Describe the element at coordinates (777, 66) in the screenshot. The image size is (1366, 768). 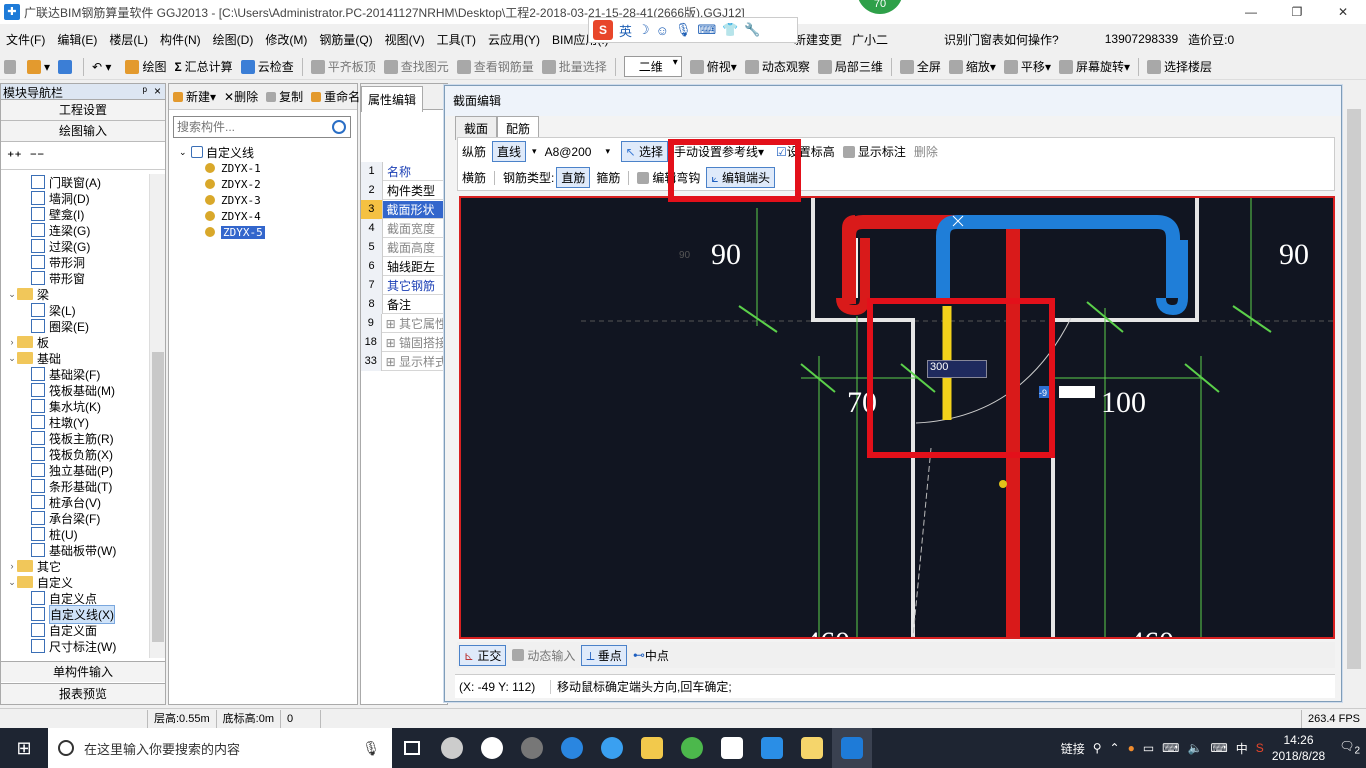
I see `dynamic-view-button: 动态观察` at that location.